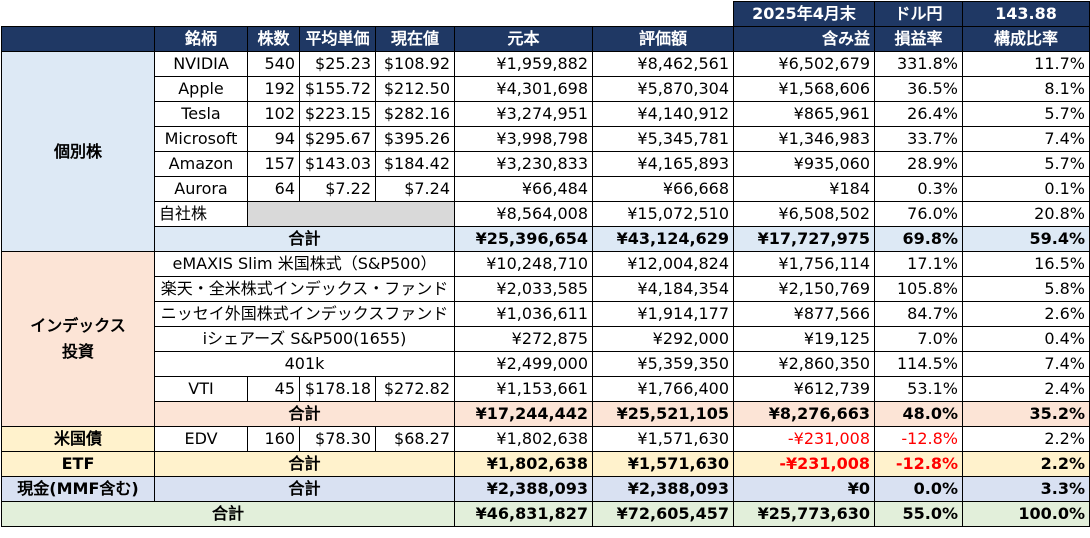 The width and height of the screenshot is (1090, 538). Describe the element at coordinates (663, 39) in the screenshot. I see `col-header-value: 評価額` at that location.